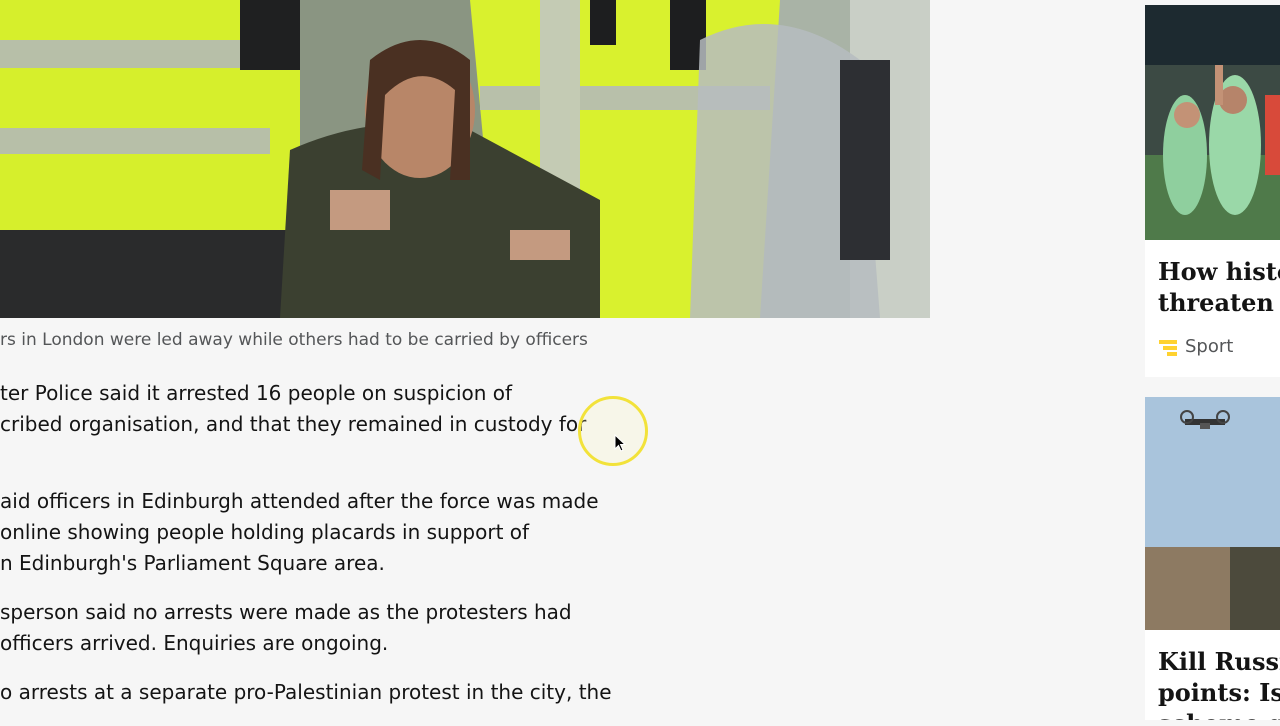 The image size is (1280, 726). I want to click on mouse-cursor-icon, so click(620, 443).